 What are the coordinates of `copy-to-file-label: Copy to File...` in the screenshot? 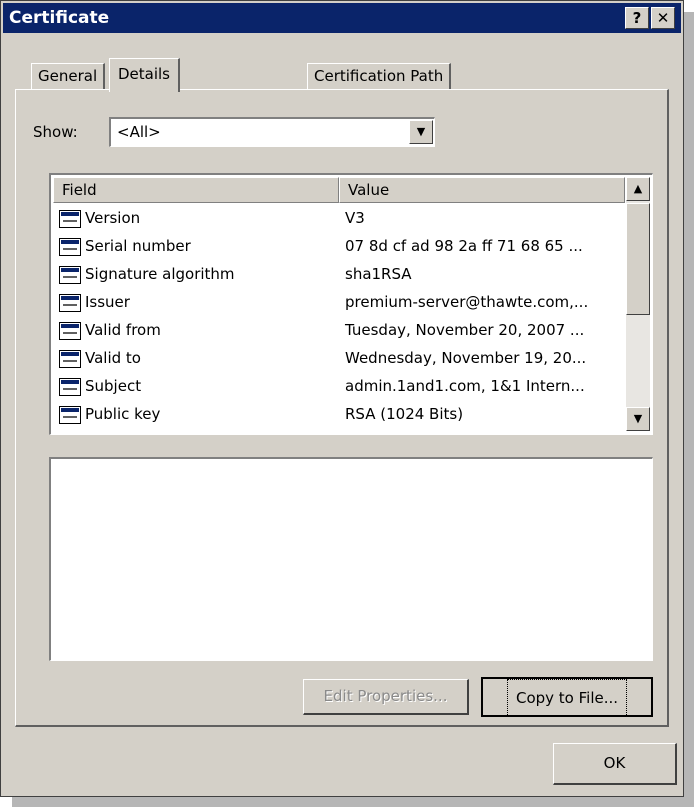 It's located at (567, 698).